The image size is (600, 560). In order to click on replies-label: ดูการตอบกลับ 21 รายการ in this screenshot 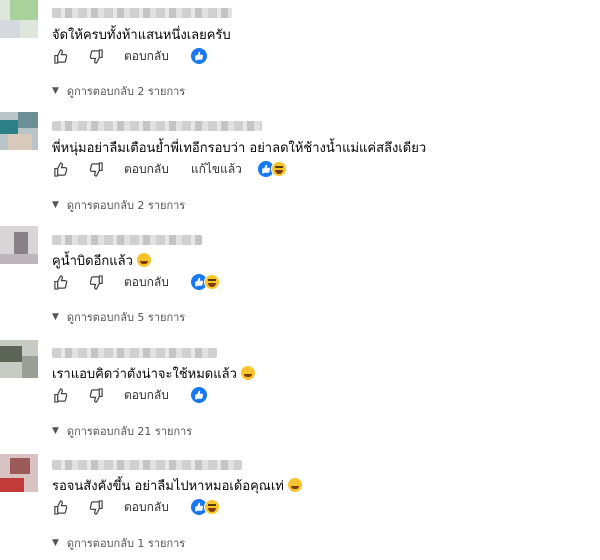, I will do `click(129, 431)`.